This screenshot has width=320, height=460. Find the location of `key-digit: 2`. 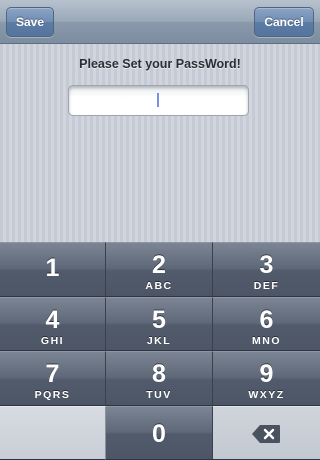

key-digit: 2 is located at coordinates (159, 265).